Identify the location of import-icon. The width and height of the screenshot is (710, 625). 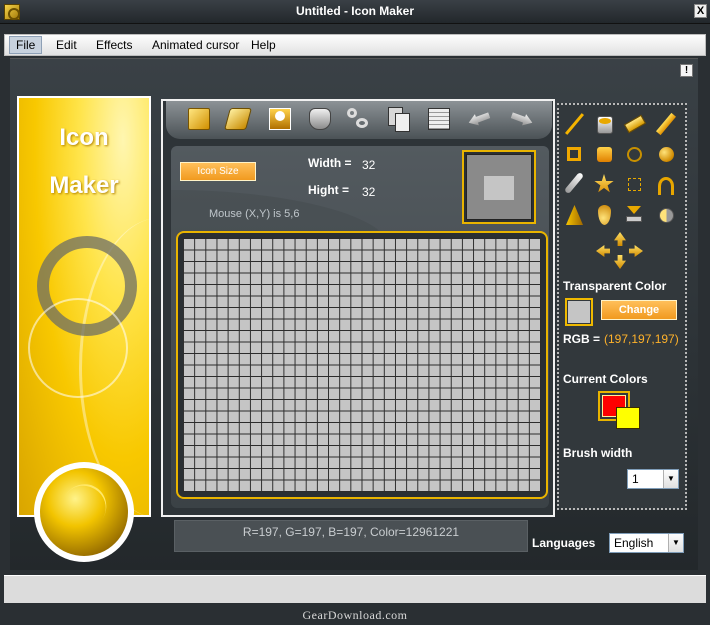
(320, 119).